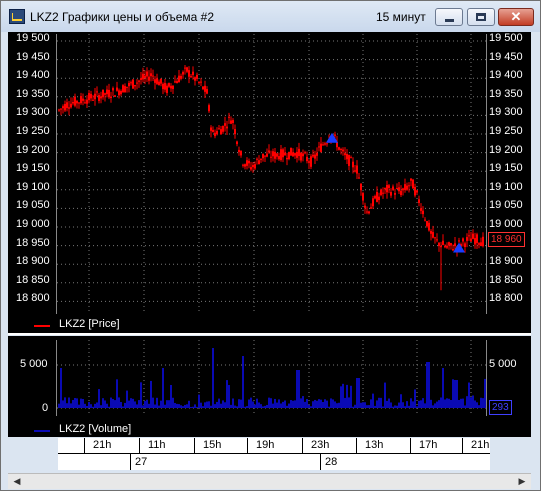  I want to click on price-tick-left: 19 100, so click(33, 186).